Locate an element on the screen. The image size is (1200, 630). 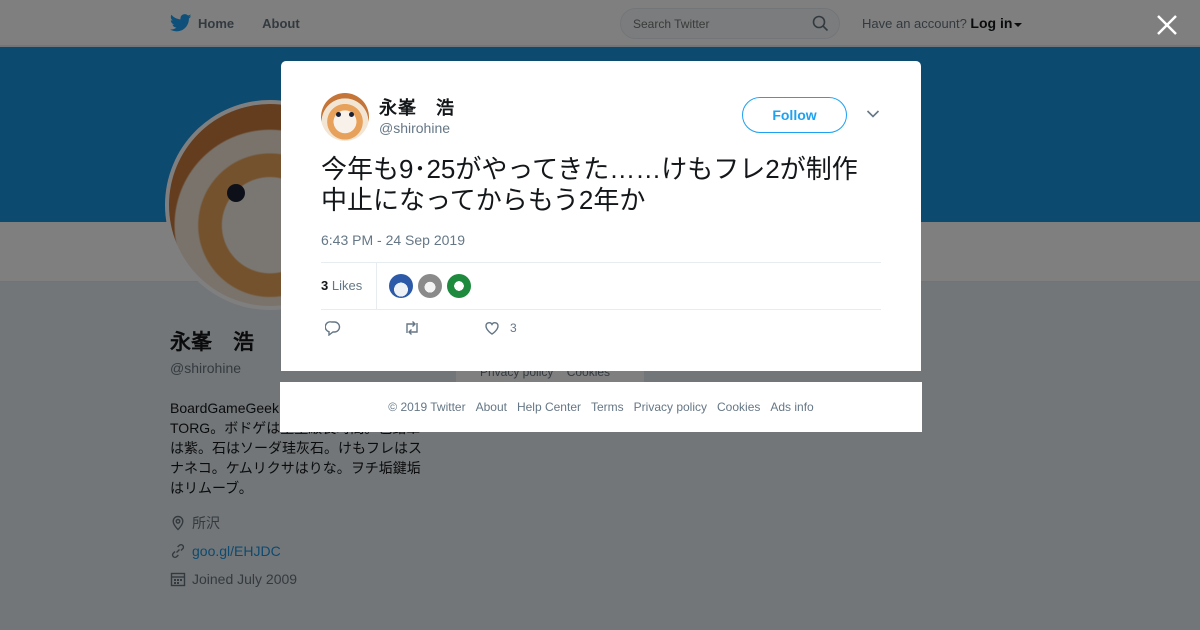
footer-cookies-link: Cookies is located at coordinates (738, 407).